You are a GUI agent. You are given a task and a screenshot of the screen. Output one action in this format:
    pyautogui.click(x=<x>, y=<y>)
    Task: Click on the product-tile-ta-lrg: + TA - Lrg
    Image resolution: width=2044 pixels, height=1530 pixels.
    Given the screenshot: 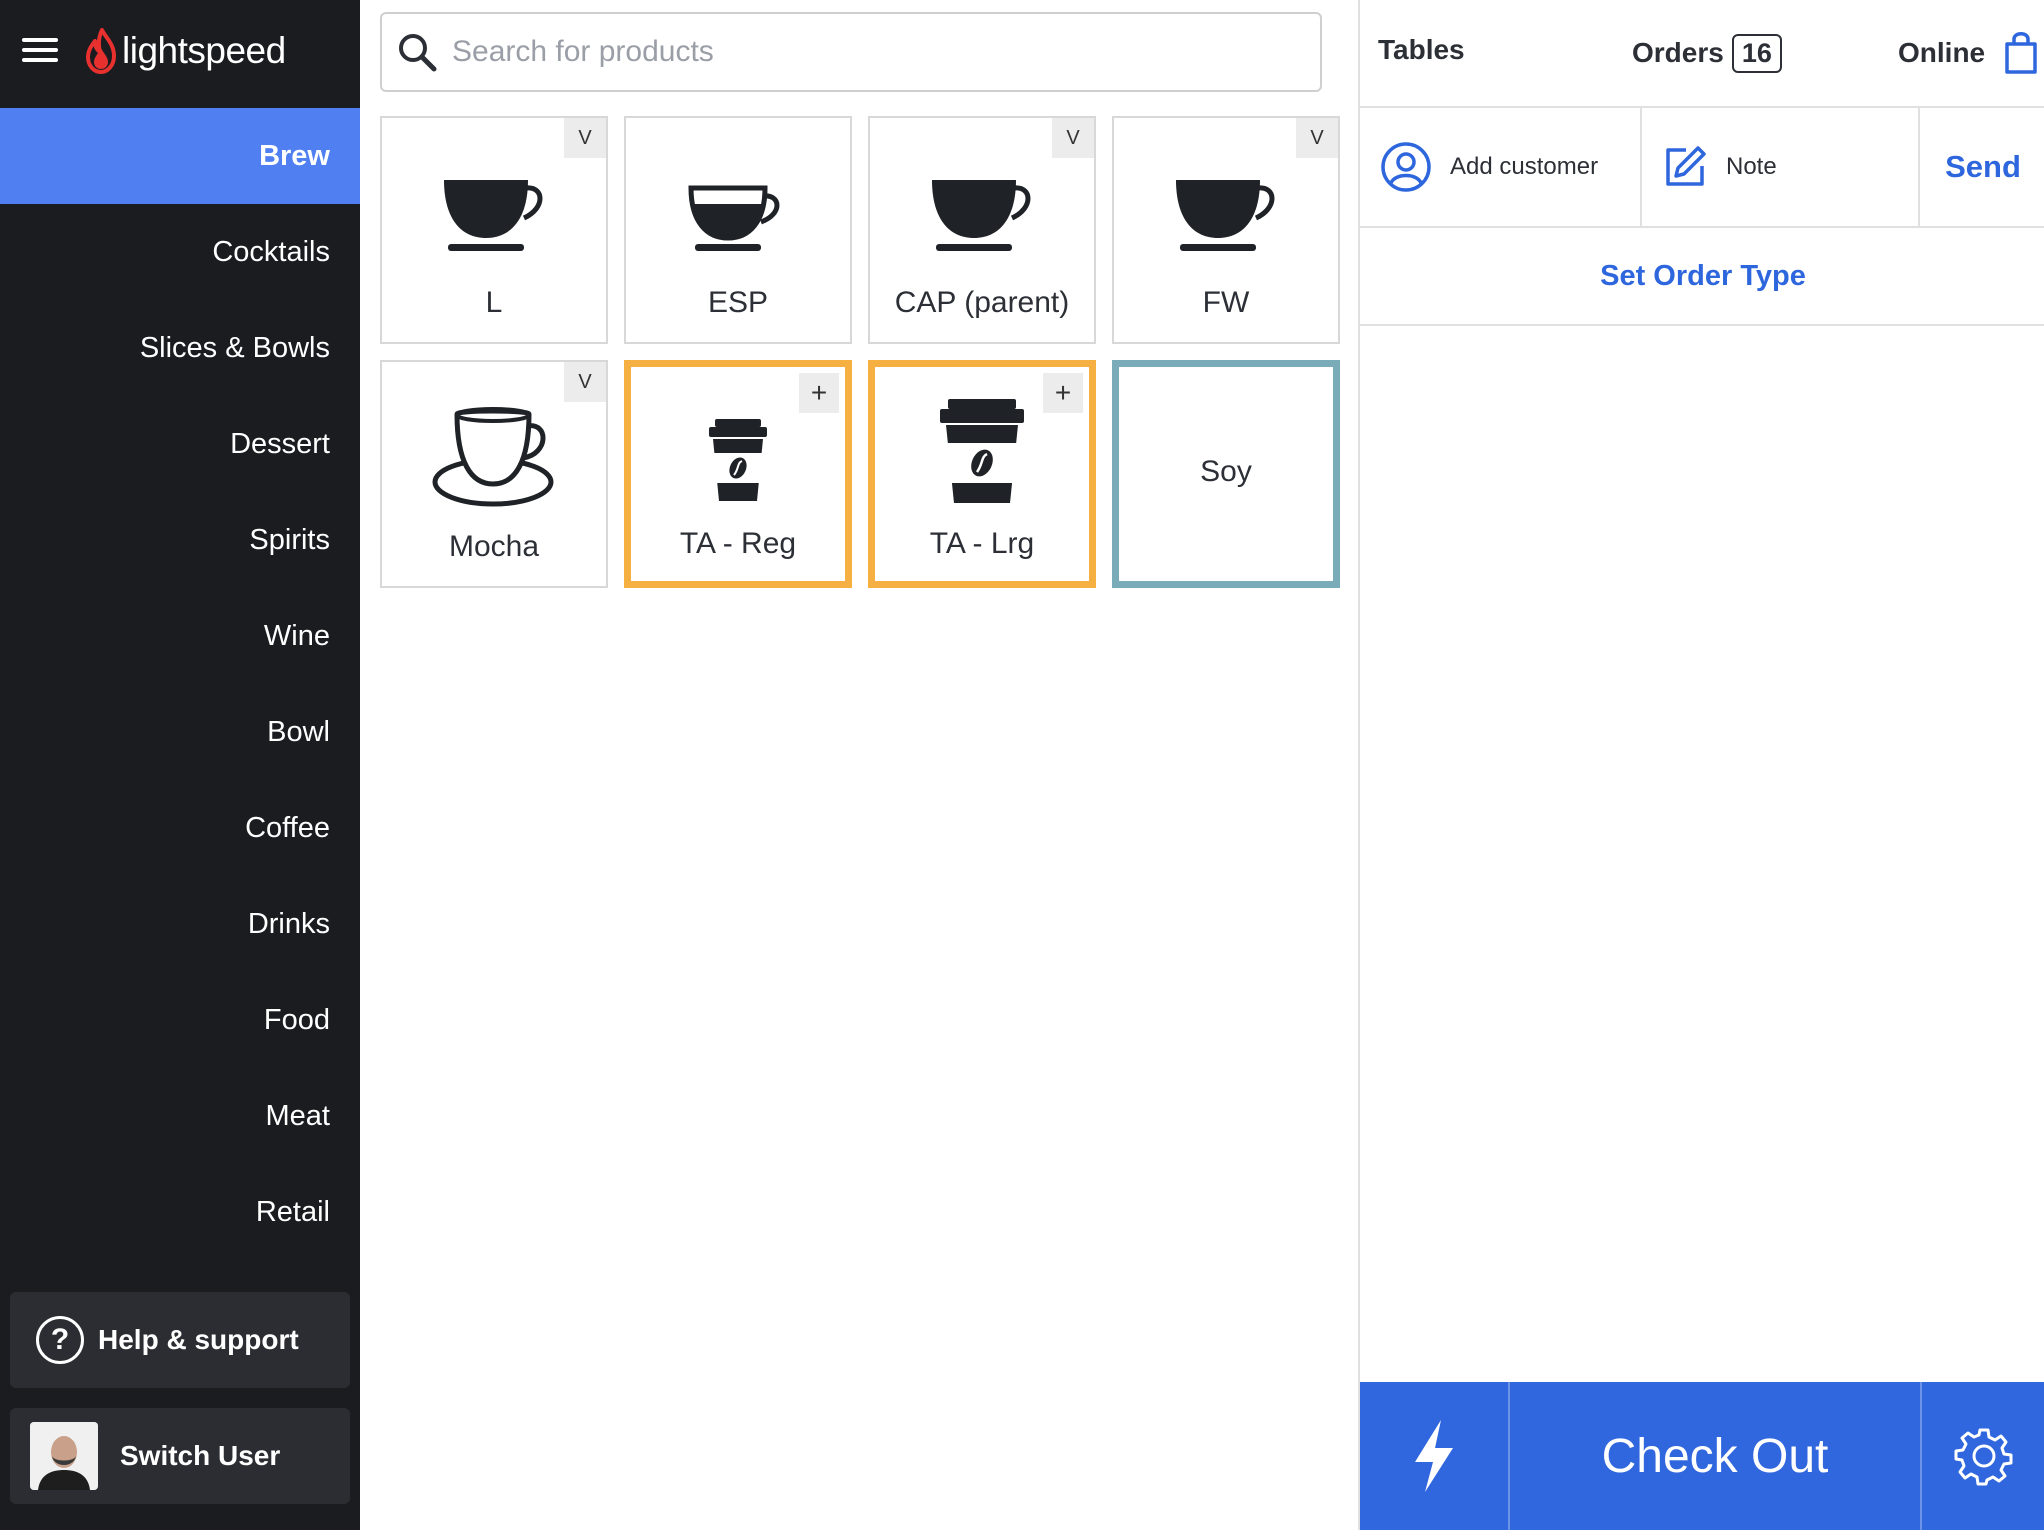 What is the action you would take?
    pyautogui.click(x=982, y=474)
    